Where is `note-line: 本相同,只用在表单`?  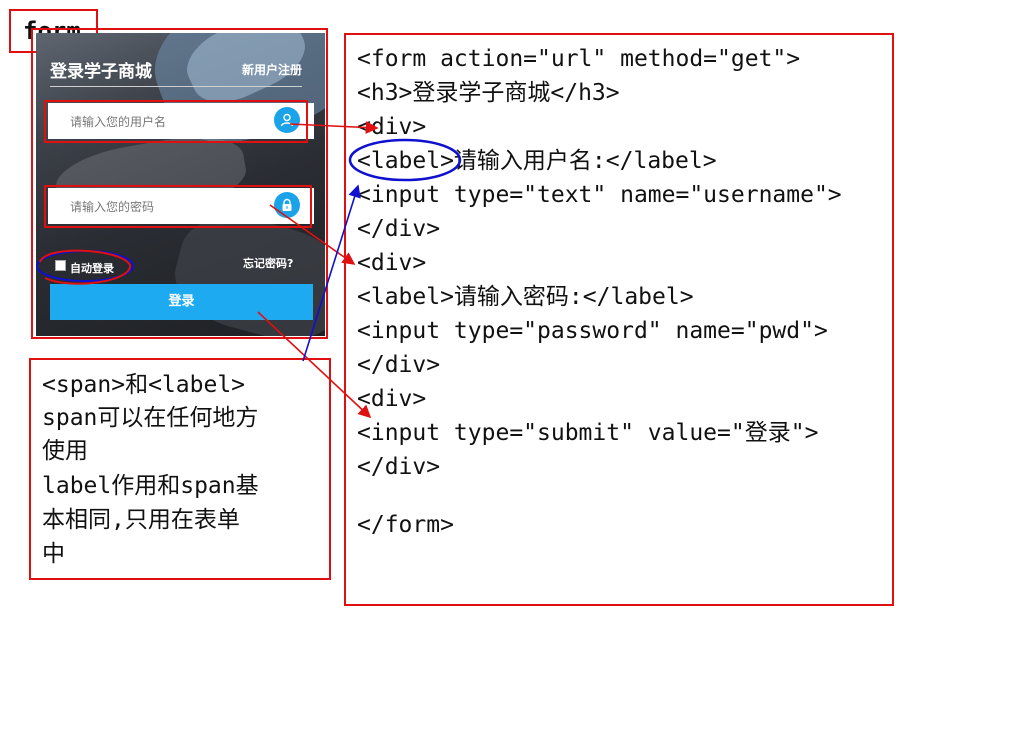
note-line: 本相同,只用在表单 is located at coordinates (141, 520).